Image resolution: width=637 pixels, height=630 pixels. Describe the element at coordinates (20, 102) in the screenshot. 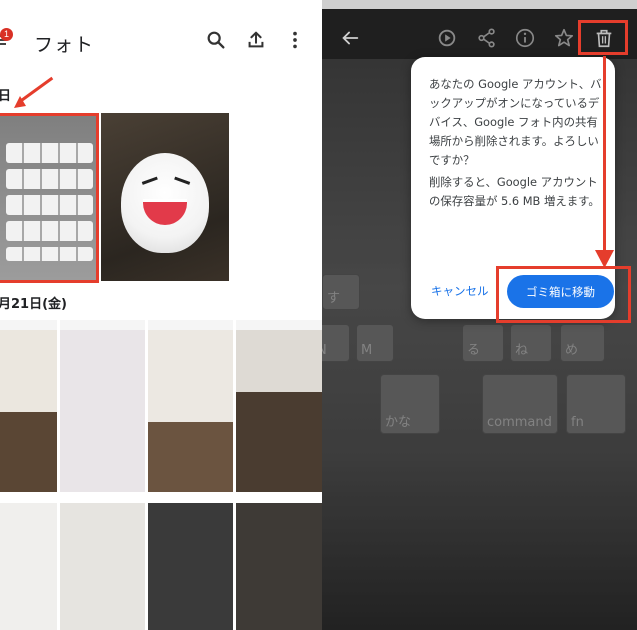

I see `annotation-arrowhead` at that location.